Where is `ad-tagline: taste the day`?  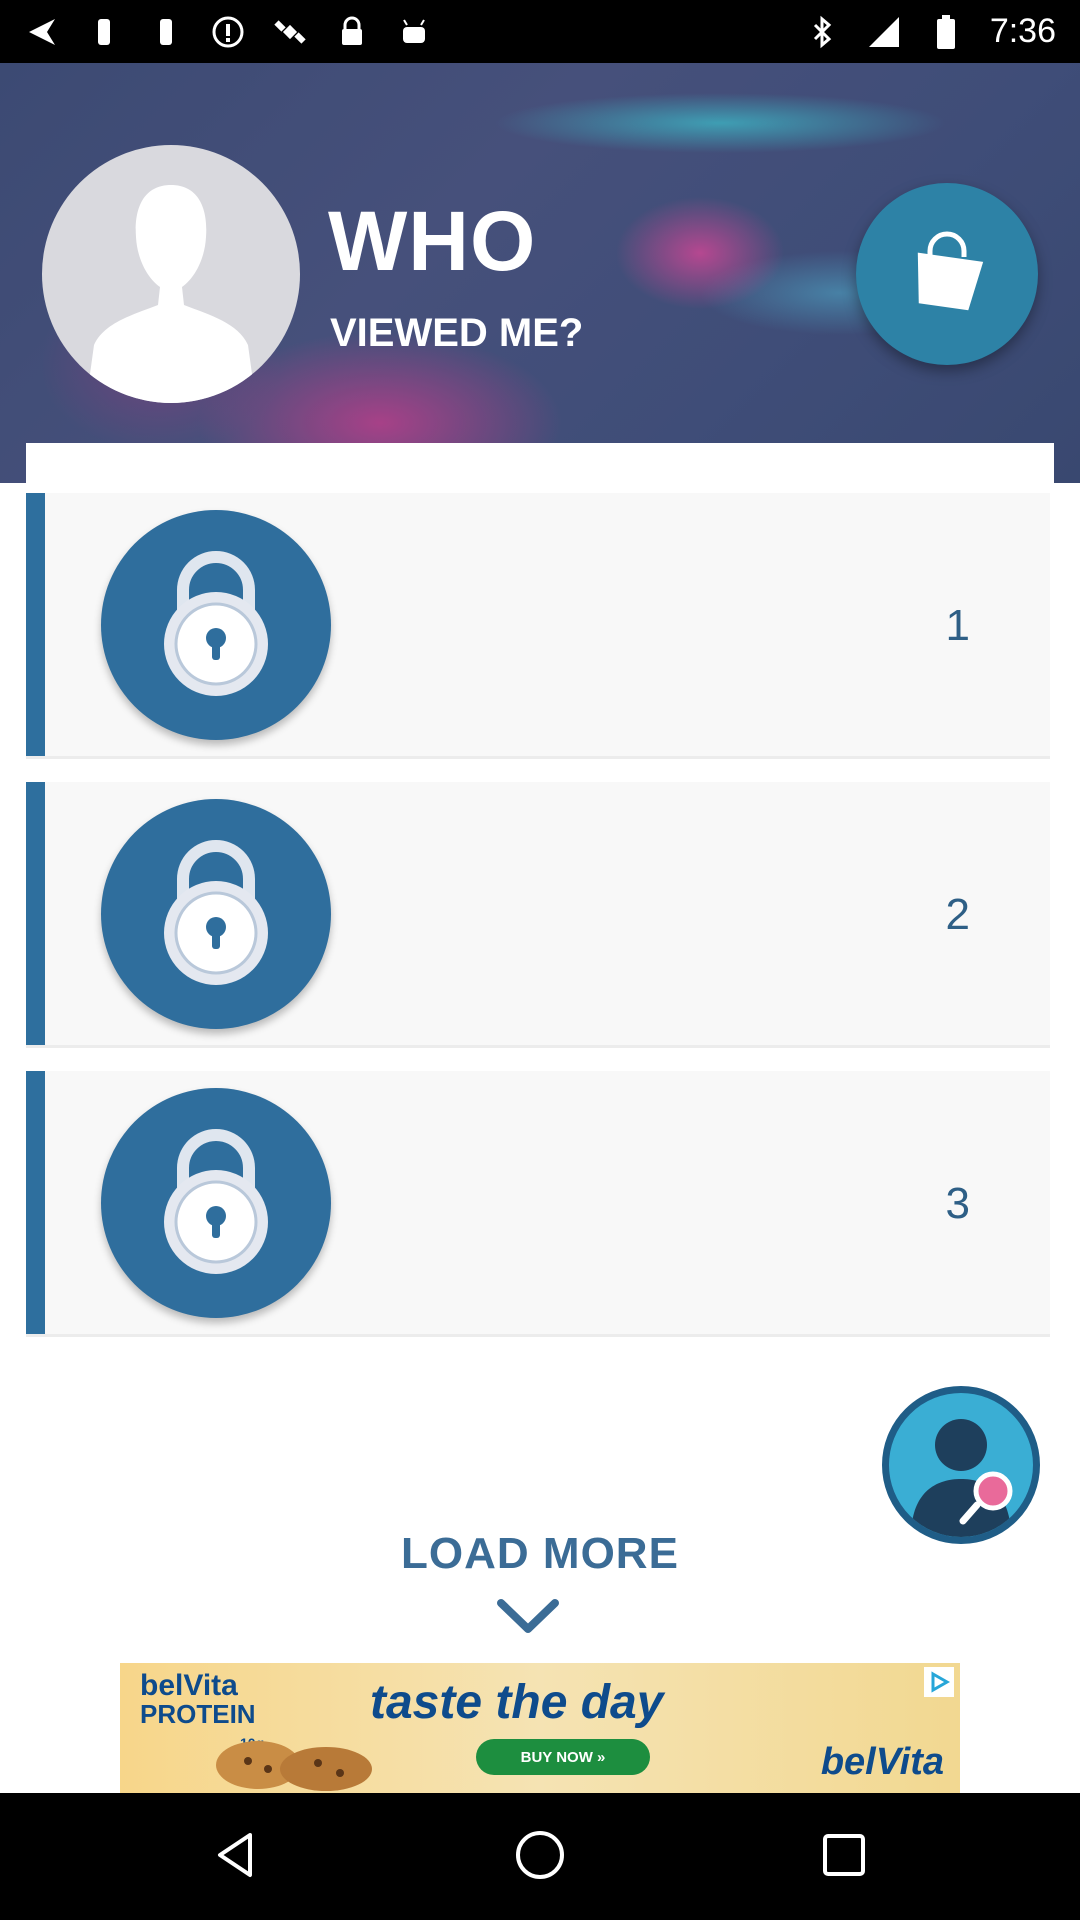
ad-tagline: taste the day is located at coordinates (517, 1702).